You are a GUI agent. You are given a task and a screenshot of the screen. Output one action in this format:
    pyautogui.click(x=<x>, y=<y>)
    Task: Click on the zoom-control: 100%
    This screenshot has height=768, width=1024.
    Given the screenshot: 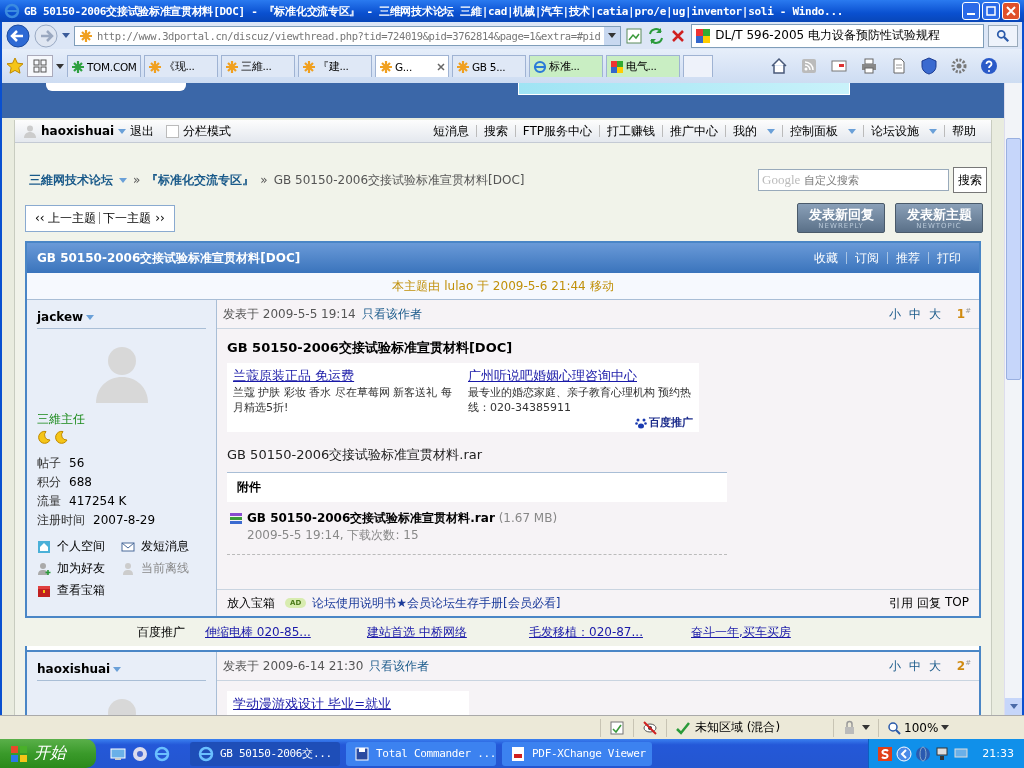 What is the action you would take?
    pyautogui.click(x=918, y=727)
    